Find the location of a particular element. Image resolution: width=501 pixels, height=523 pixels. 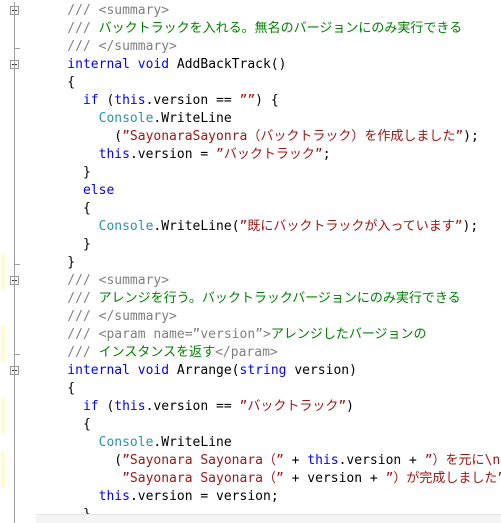

code-token-plain: ; is located at coordinates (326, 154).